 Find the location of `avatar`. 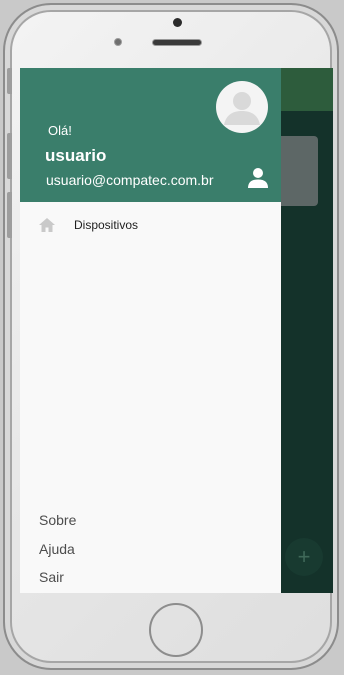

avatar is located at coordinates (242, 107).